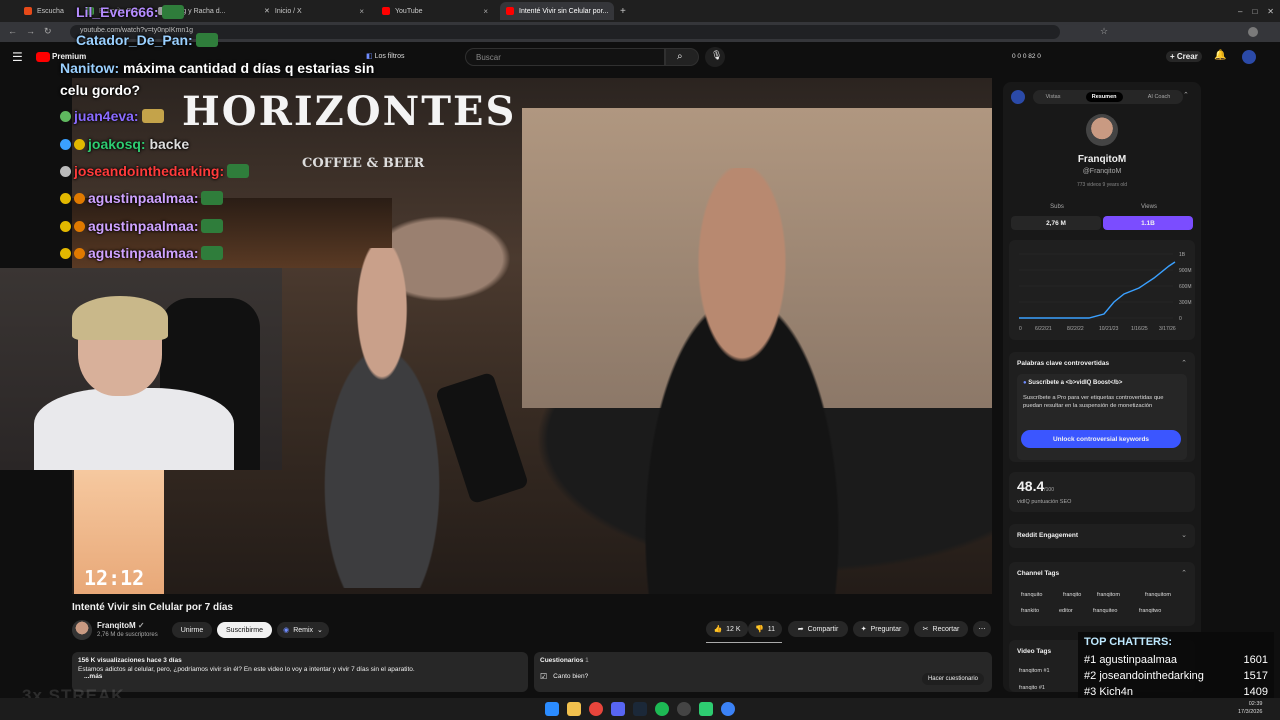 The height and width of the screenshot is (720, 1280). What do you see at coordinates (127, 635) in the screenshot?
I see `channel-subscribers: 2,76 M de suscriptores` at bounding box center [127, 635].